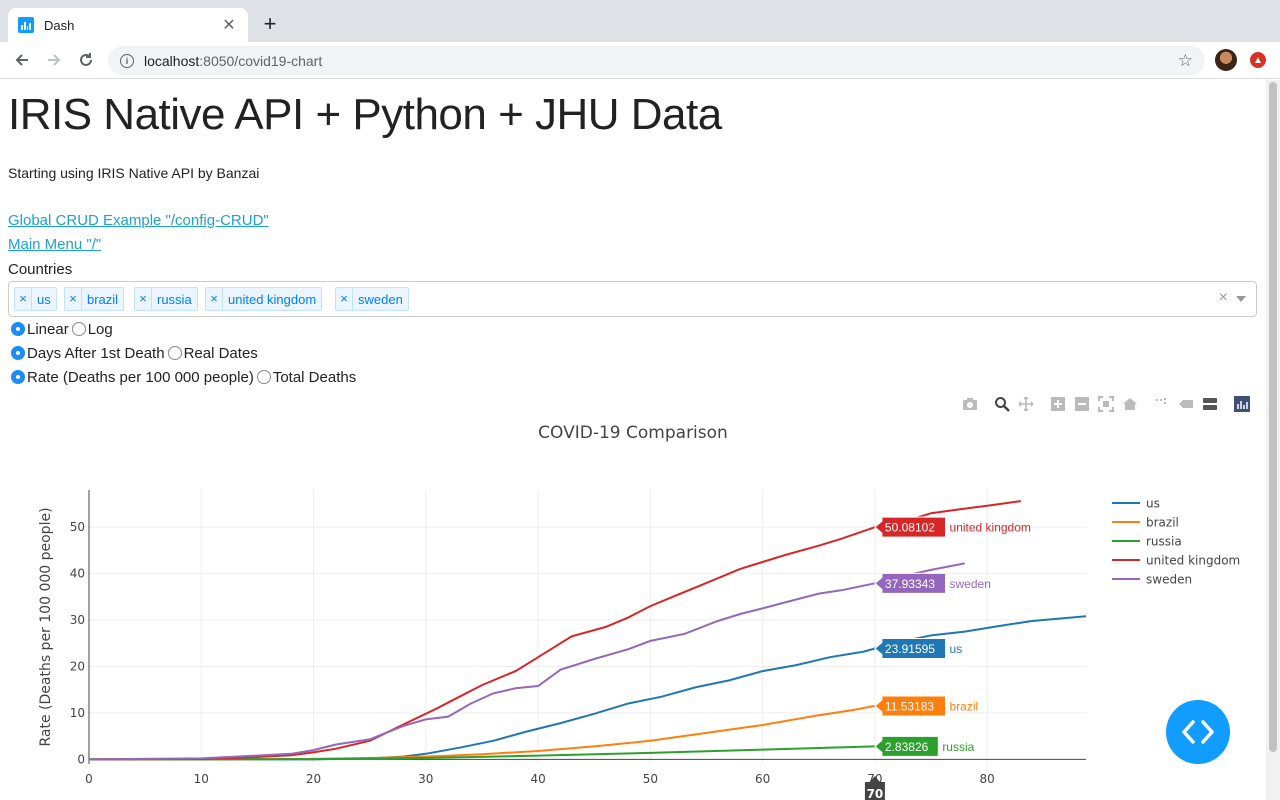  Describe the element at coordinates (46, 626) in the screenshot. I see `y-axis-label: Rate (Deaths per 100 000 people)` at that location.